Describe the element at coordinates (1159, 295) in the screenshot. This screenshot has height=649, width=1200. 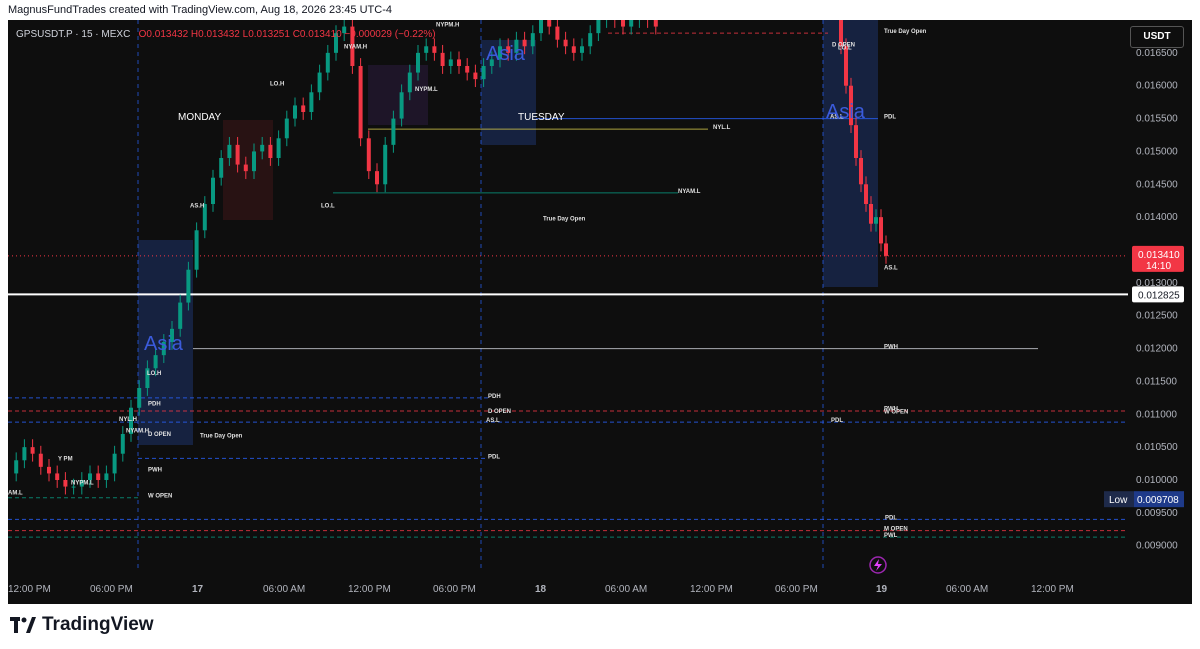
I see `marked-price-value: 0.012825` at that location.